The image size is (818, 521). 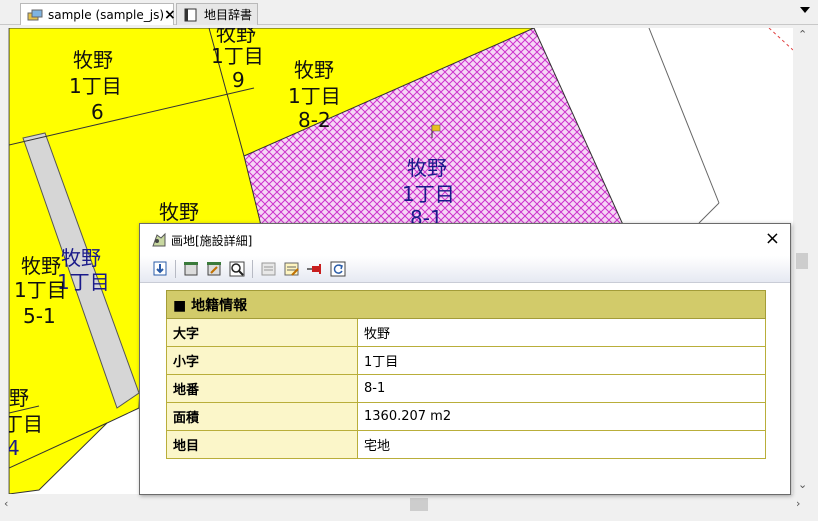 I want to click on table-row: 地目 宅地, so click(x=466, y=444).